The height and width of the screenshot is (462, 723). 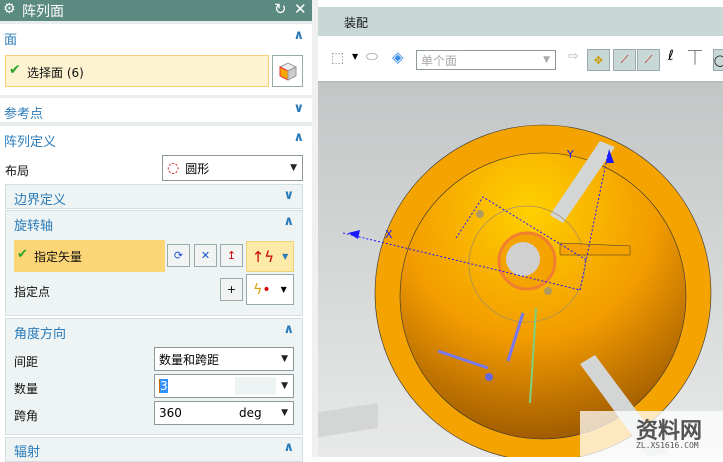 What do you see at coordinates (10, 38) in the screenshot?
I see `section-header: 面` at bounding box center [10, 38].